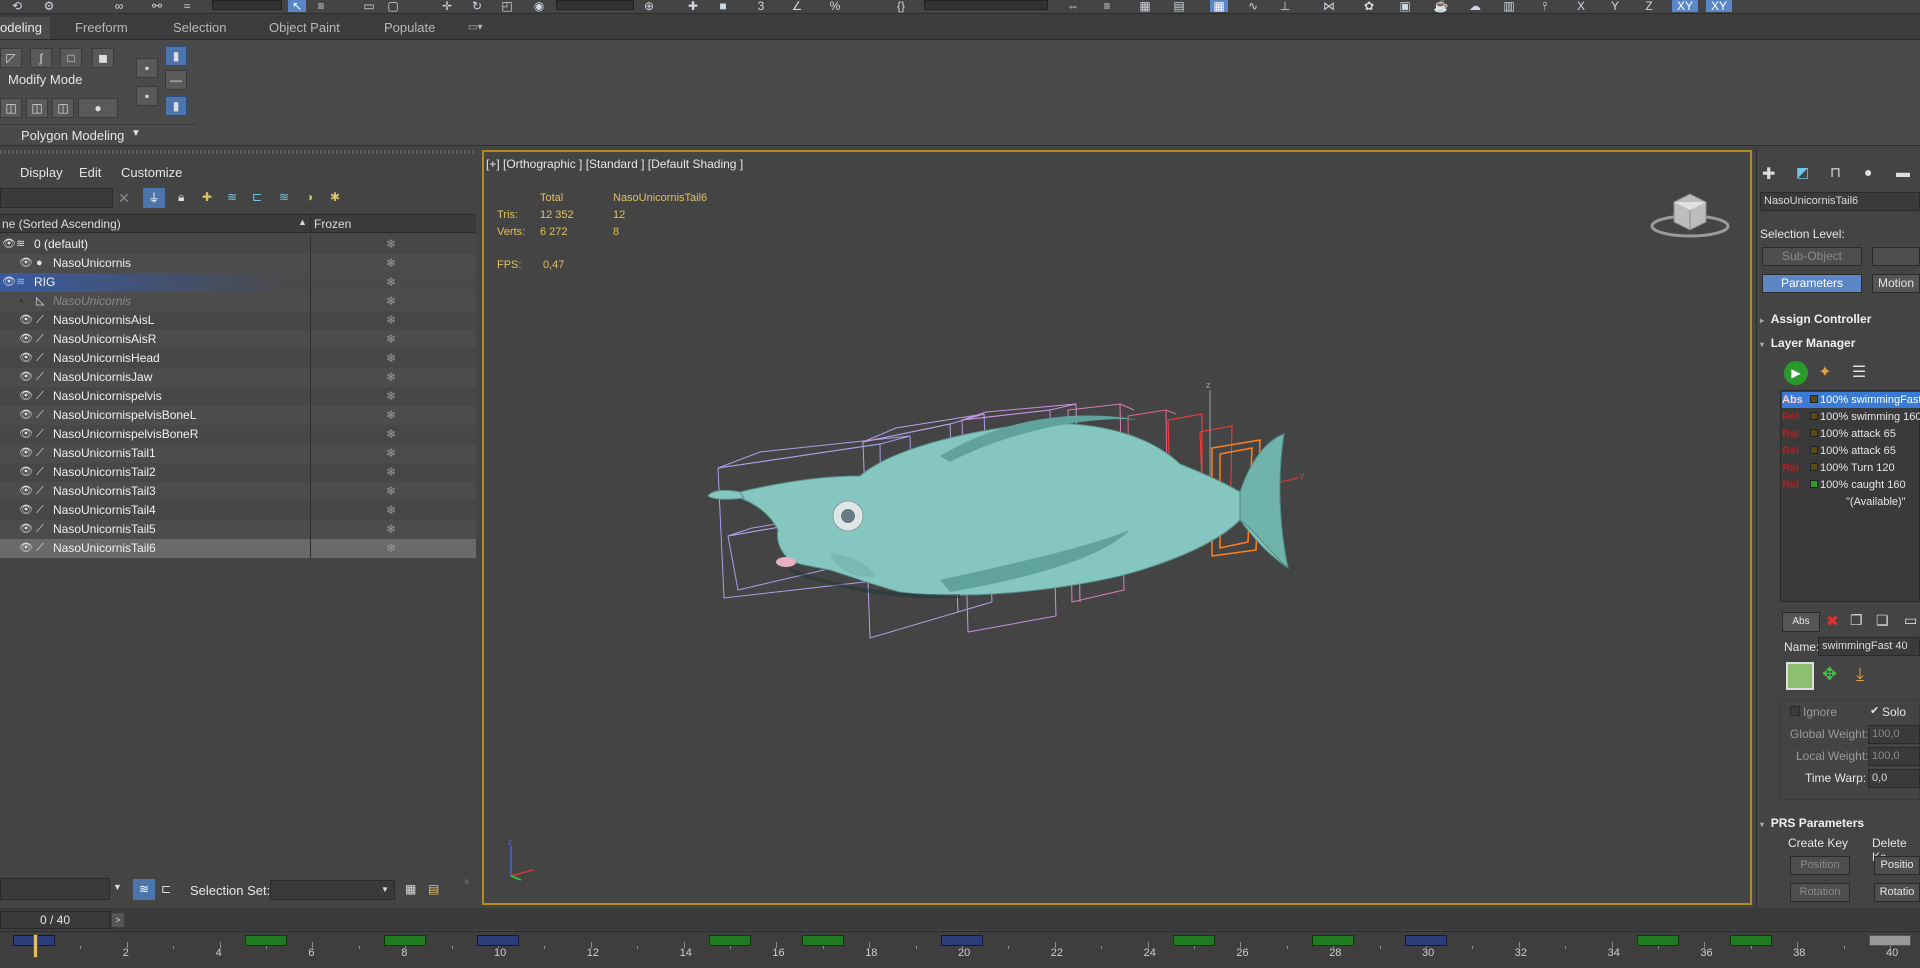  Describe the element at coordinates (238, 358) in the screenshot. I see `explorer-row: 👁︎ ⟋ NasoUnicornisHead ❄` at that location.